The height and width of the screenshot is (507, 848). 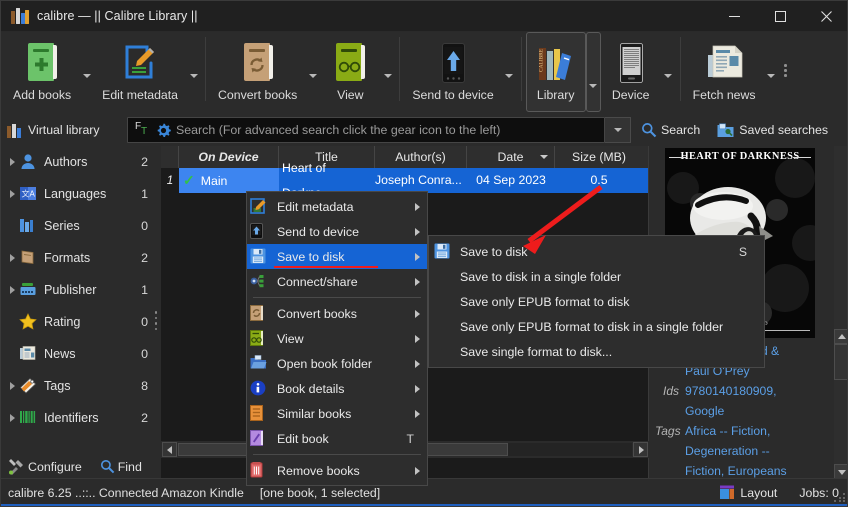 I want to click on gear-icon, so click(x=163, y=130).